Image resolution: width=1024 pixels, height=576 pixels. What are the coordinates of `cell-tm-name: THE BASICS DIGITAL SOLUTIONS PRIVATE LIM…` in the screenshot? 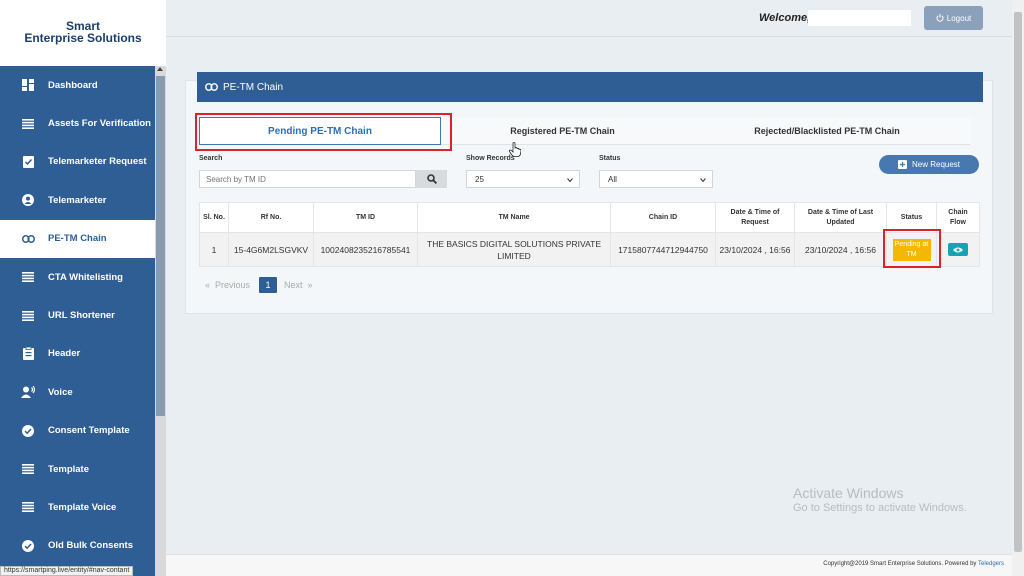 It's located at (514, 249).